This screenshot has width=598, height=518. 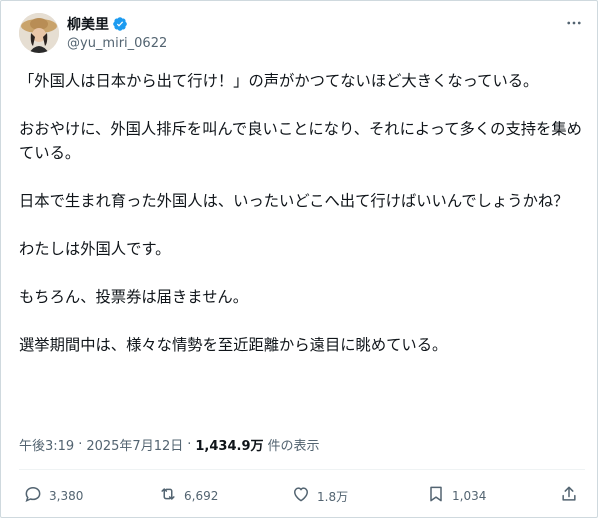 What do you see at coordinates (66, 496) in the screenshot?
I see `reply-count: 3,380` at bounding box center [66, 496].